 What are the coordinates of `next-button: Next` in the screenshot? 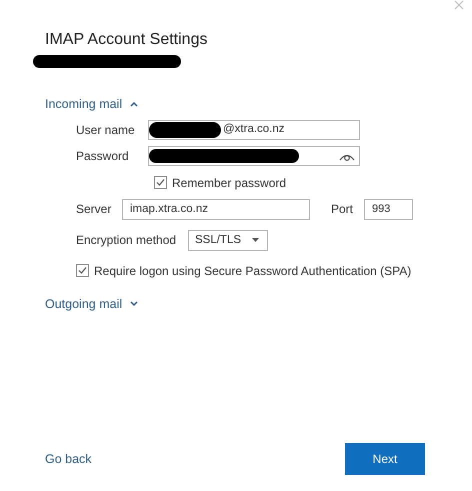 It's located at (385, 459).